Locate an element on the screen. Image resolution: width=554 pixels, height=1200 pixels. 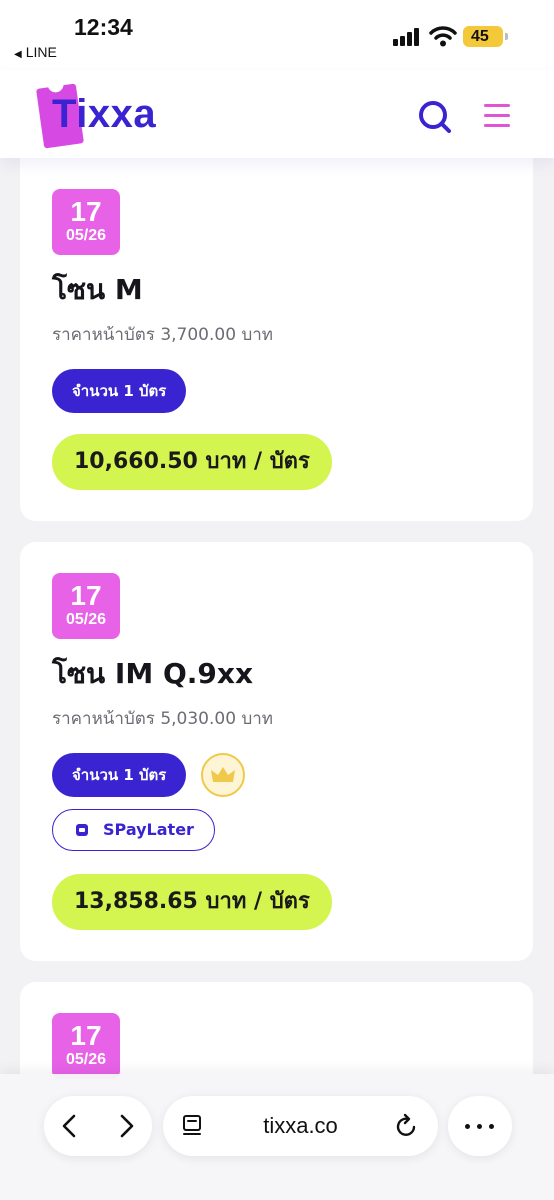
wifi-icon is located at coordinates (443, 36).